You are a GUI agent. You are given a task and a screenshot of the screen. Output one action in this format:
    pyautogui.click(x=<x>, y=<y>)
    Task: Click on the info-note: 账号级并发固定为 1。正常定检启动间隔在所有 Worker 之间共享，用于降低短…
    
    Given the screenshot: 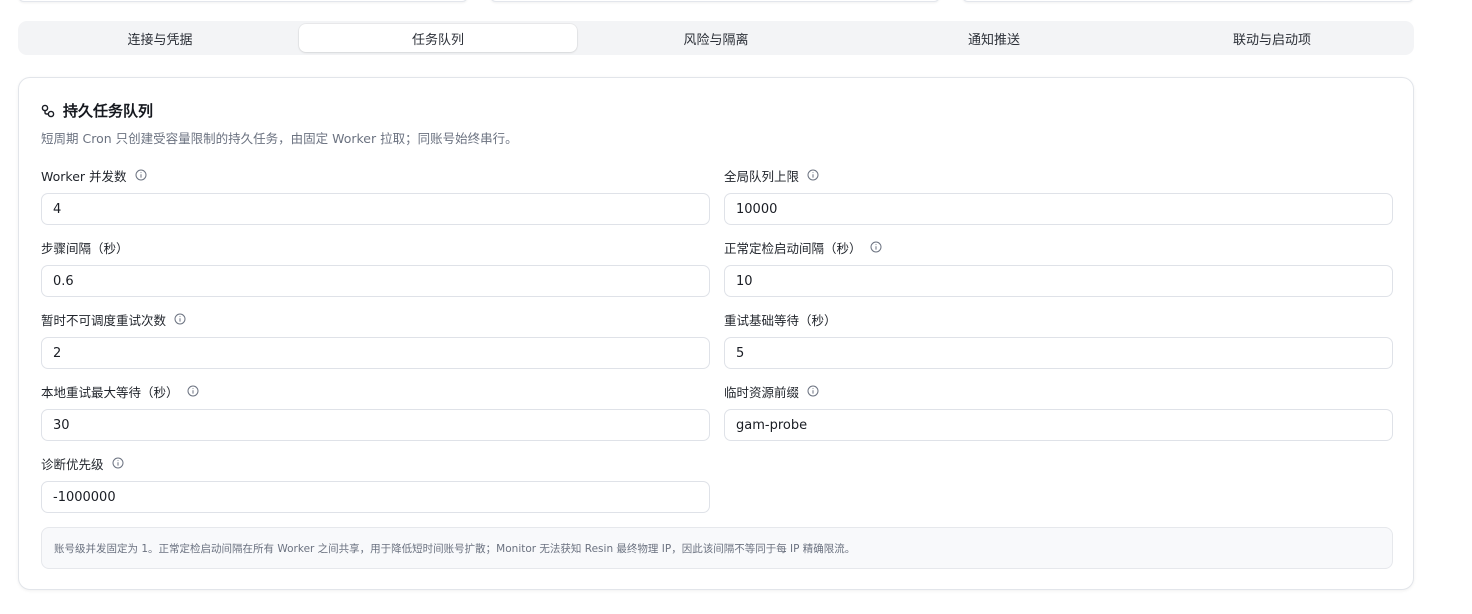 What is the action you would take?
    pyautogui.click(x=717, y=548)
    